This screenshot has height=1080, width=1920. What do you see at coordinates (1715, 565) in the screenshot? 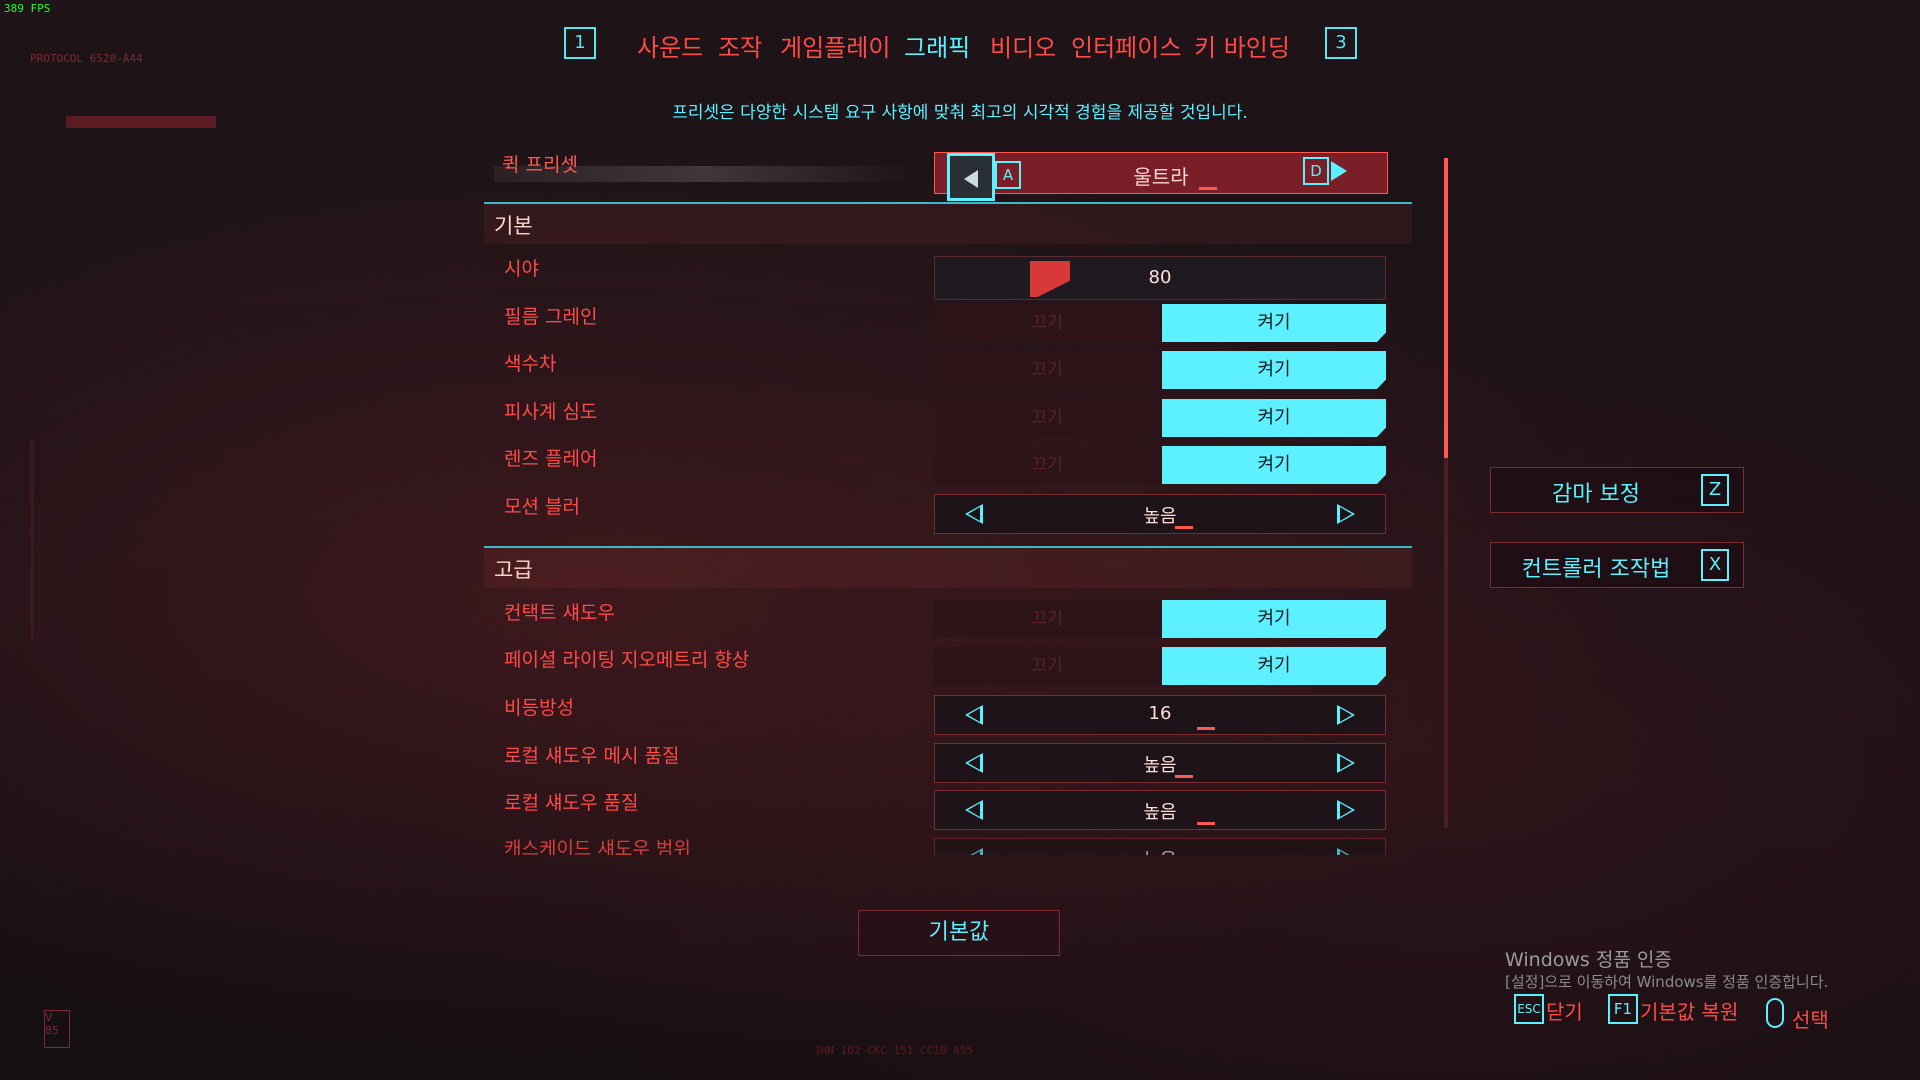
I see `controller-layout-key: X` at bounding box center [1715, 565].